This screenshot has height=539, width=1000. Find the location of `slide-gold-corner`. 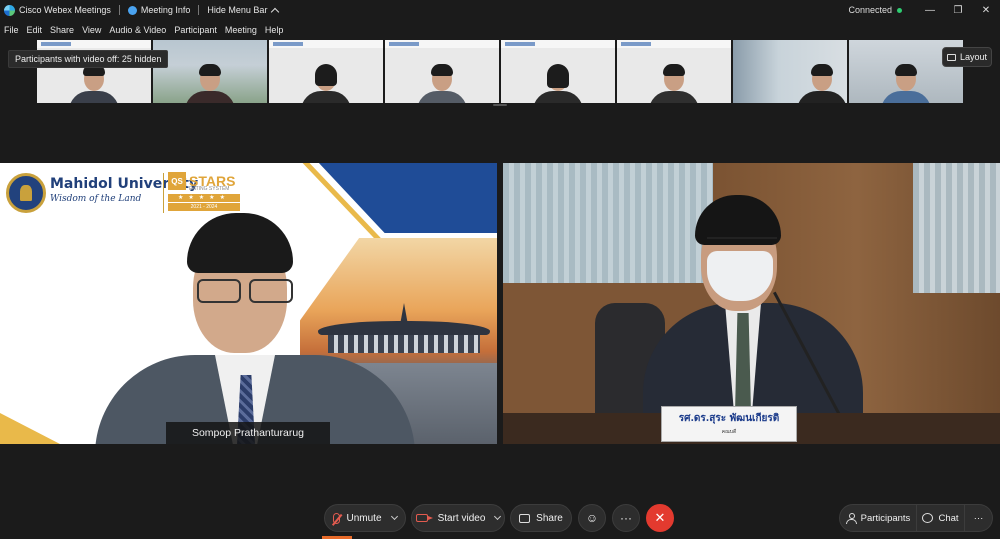

slide-gold-corner is located at coordinates (30, 428).